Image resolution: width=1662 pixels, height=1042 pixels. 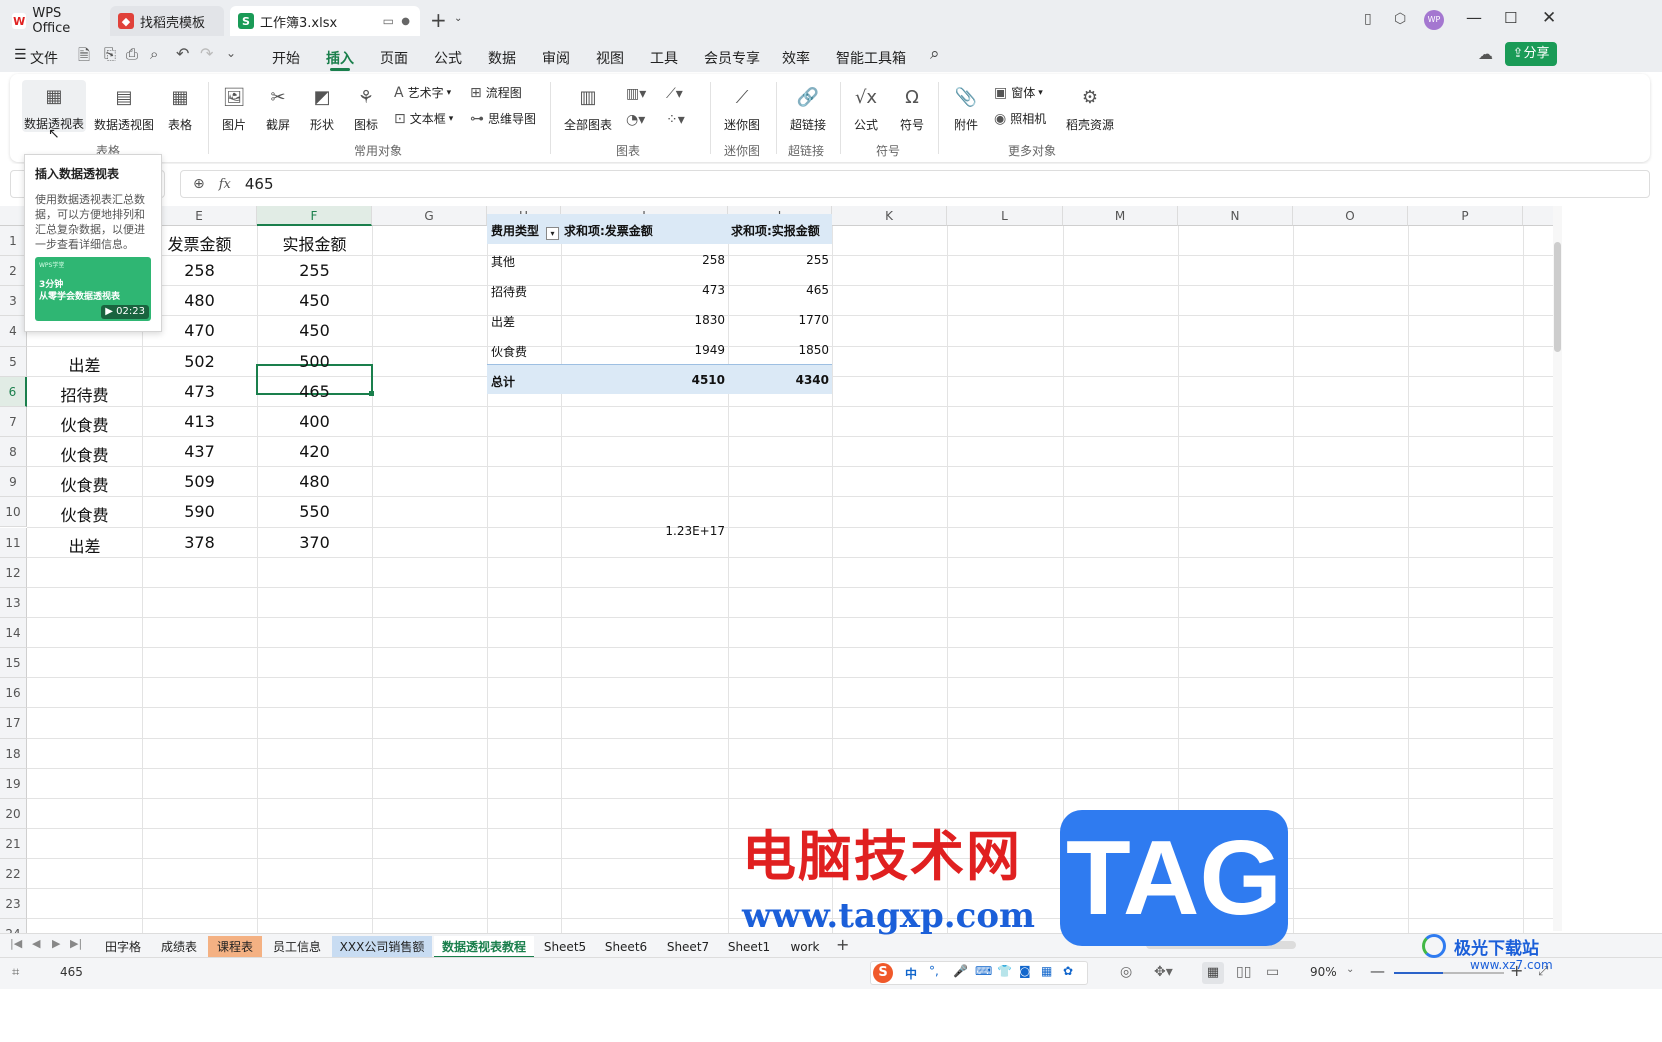 I want to click on page-layout-icon: ▯▯, so click(x=1243, y=972).